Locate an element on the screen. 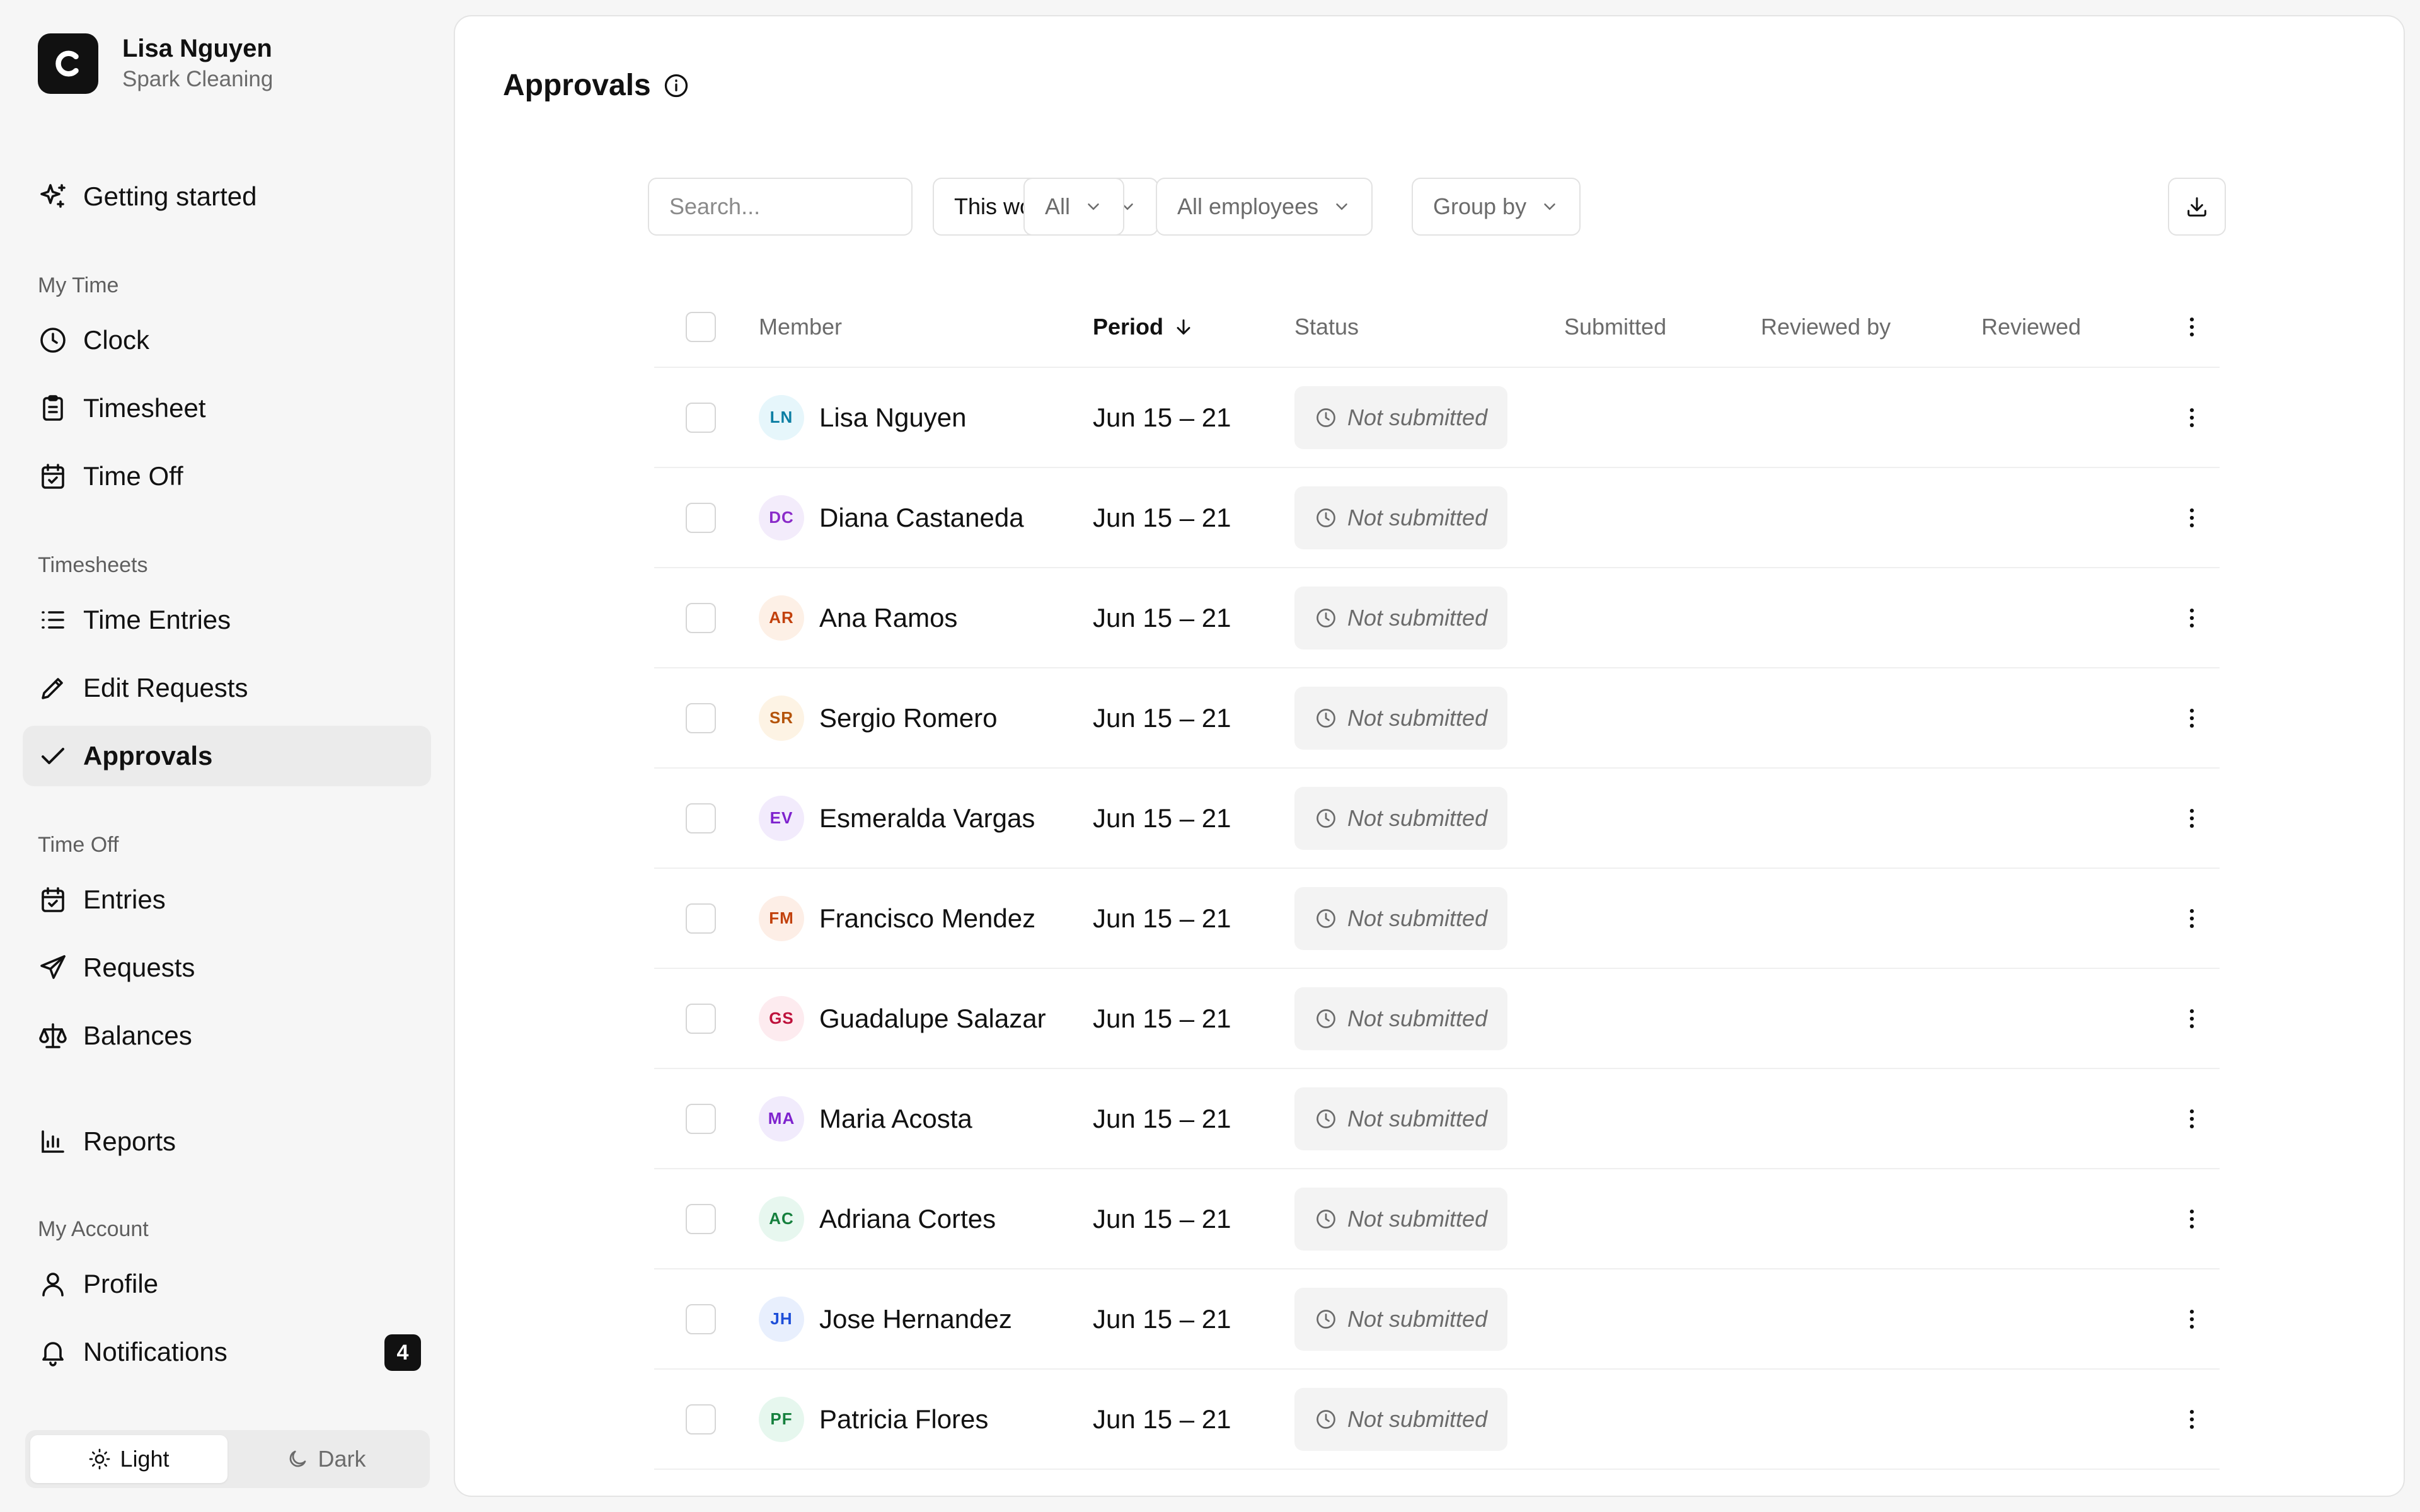 The image size is (2420, 1512). nav-approvals: Approvals is located at coordinates (227, 756).